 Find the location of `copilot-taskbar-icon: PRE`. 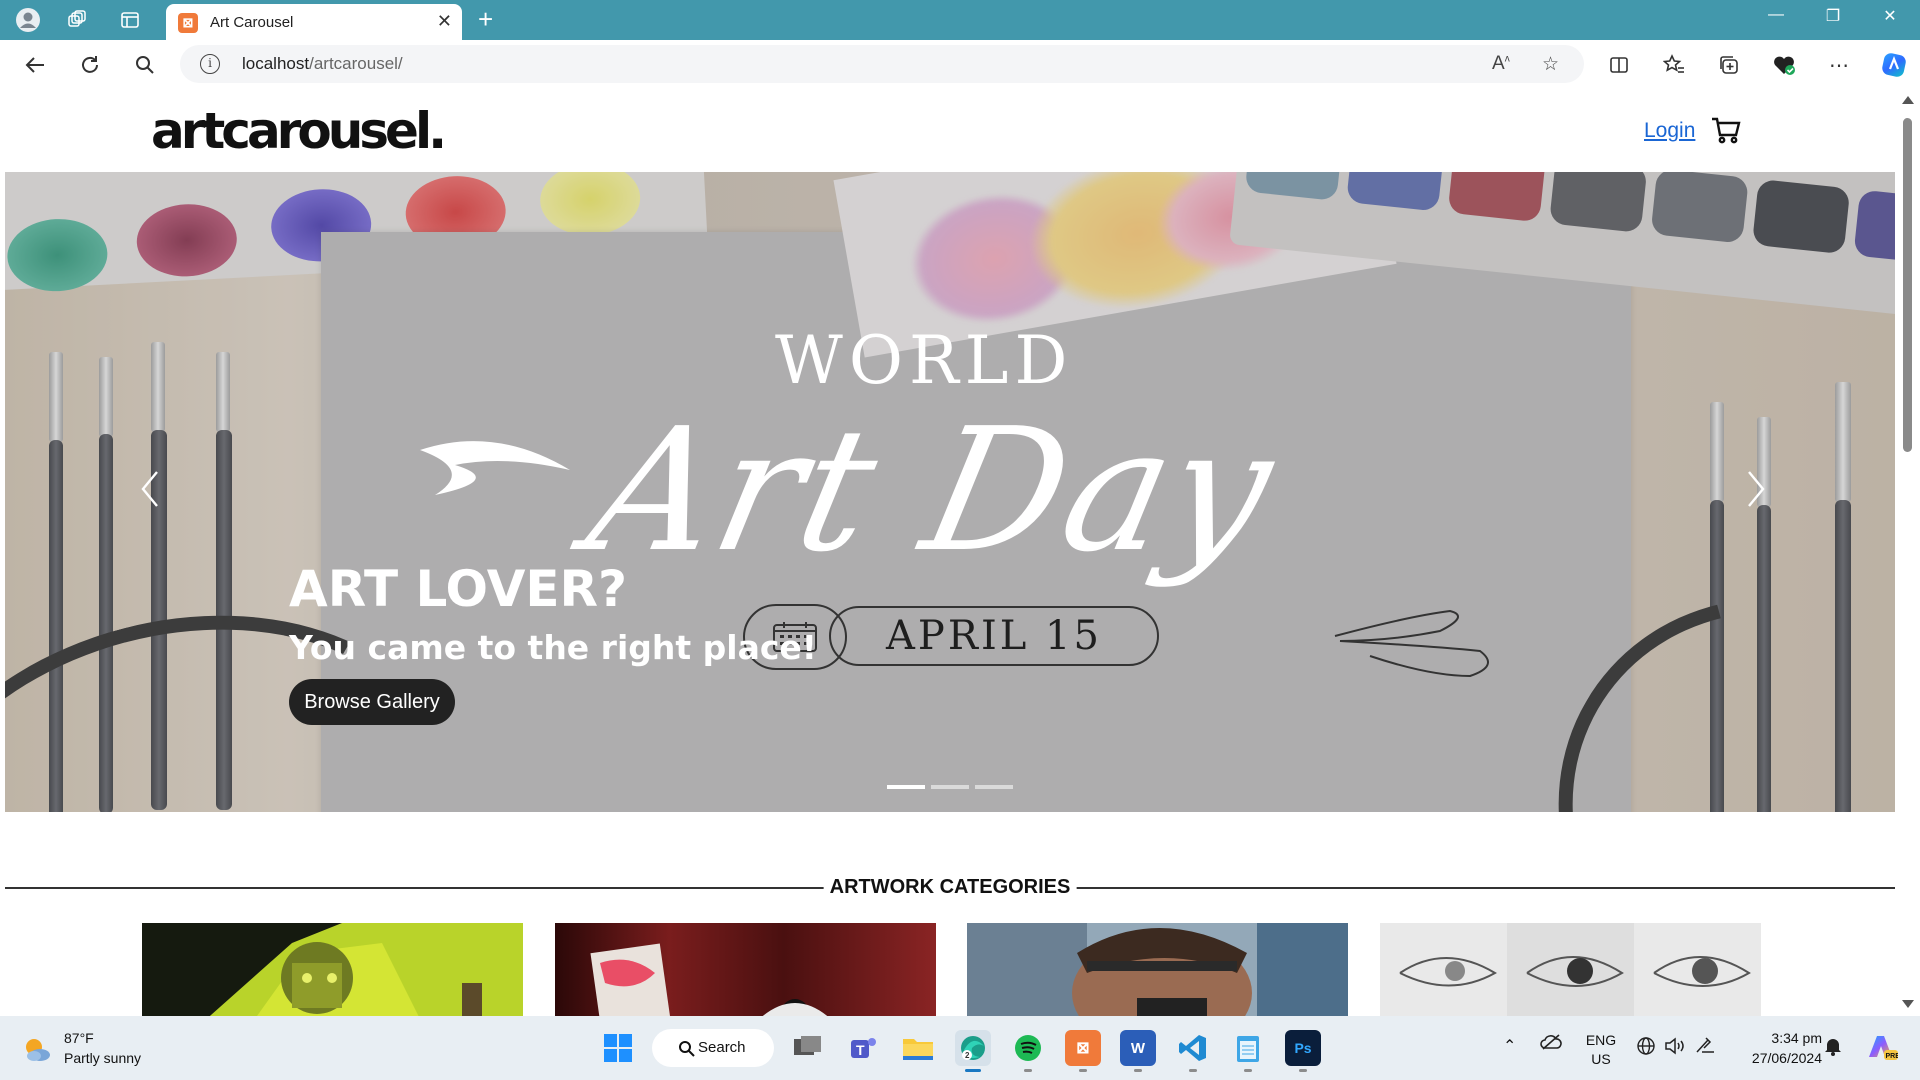

copilot-taskbar-icon: PRE is located at coordinates (1882, 1048).